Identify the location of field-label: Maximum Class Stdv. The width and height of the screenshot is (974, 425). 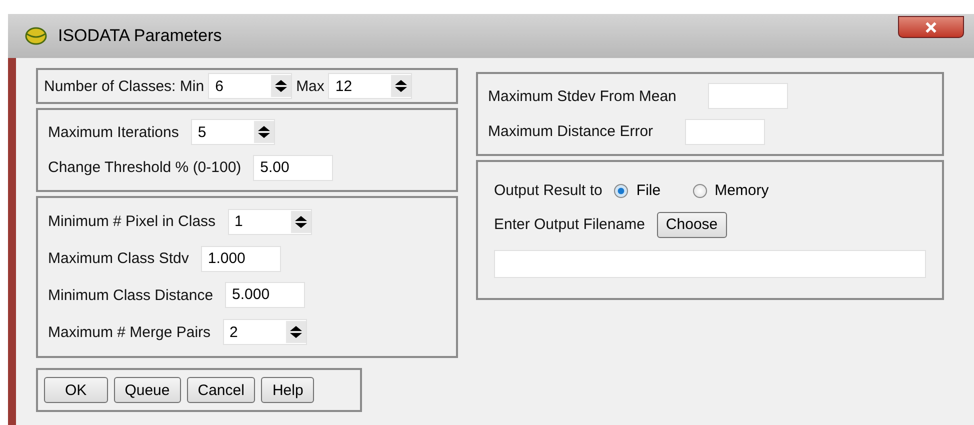
(118, 259).